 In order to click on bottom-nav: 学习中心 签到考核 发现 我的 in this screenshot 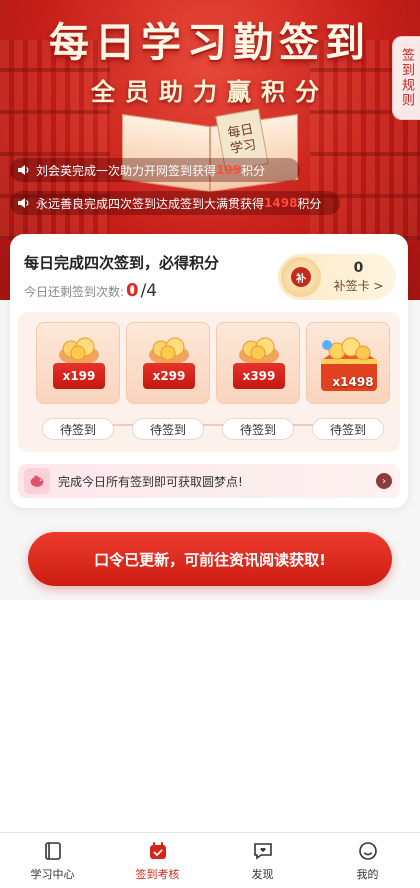, I will do `click(210, 860)`.